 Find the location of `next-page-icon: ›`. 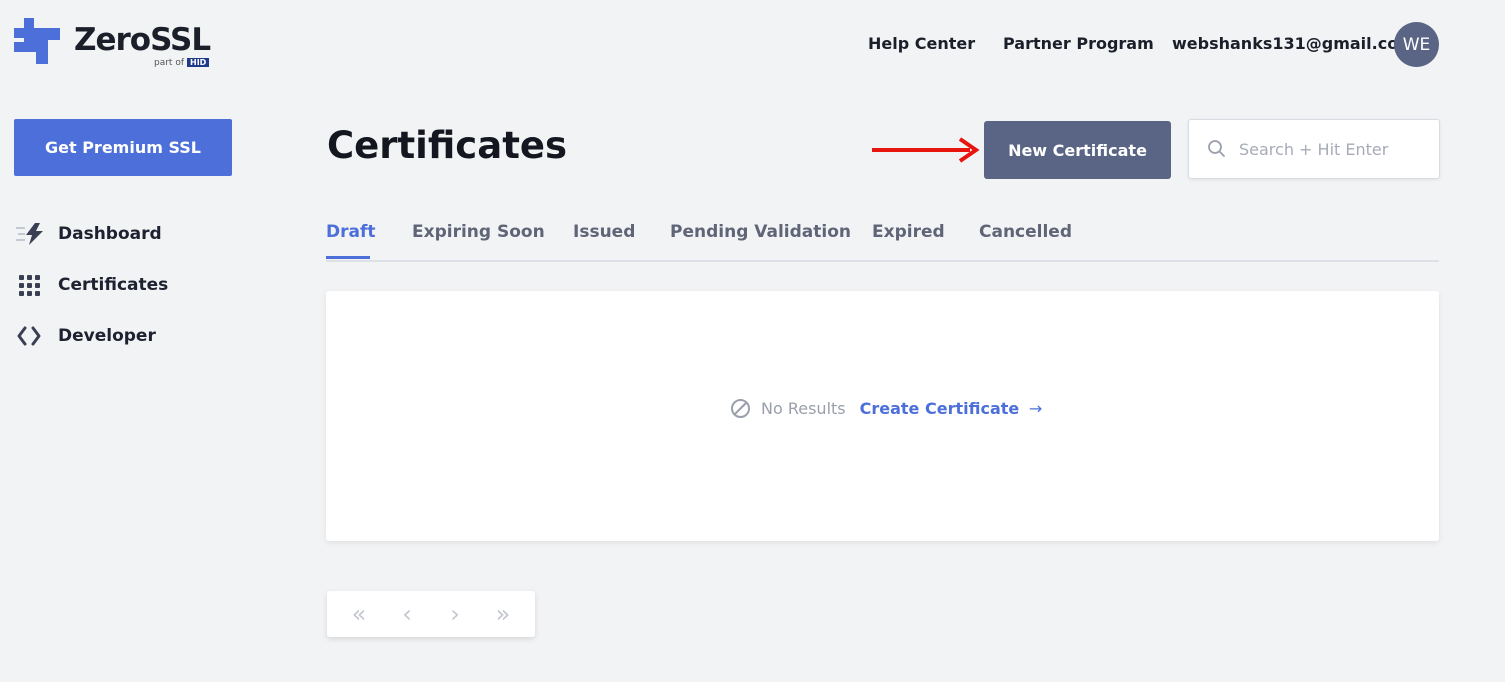

next-page-icon: › is located at coordinates (455, 614).